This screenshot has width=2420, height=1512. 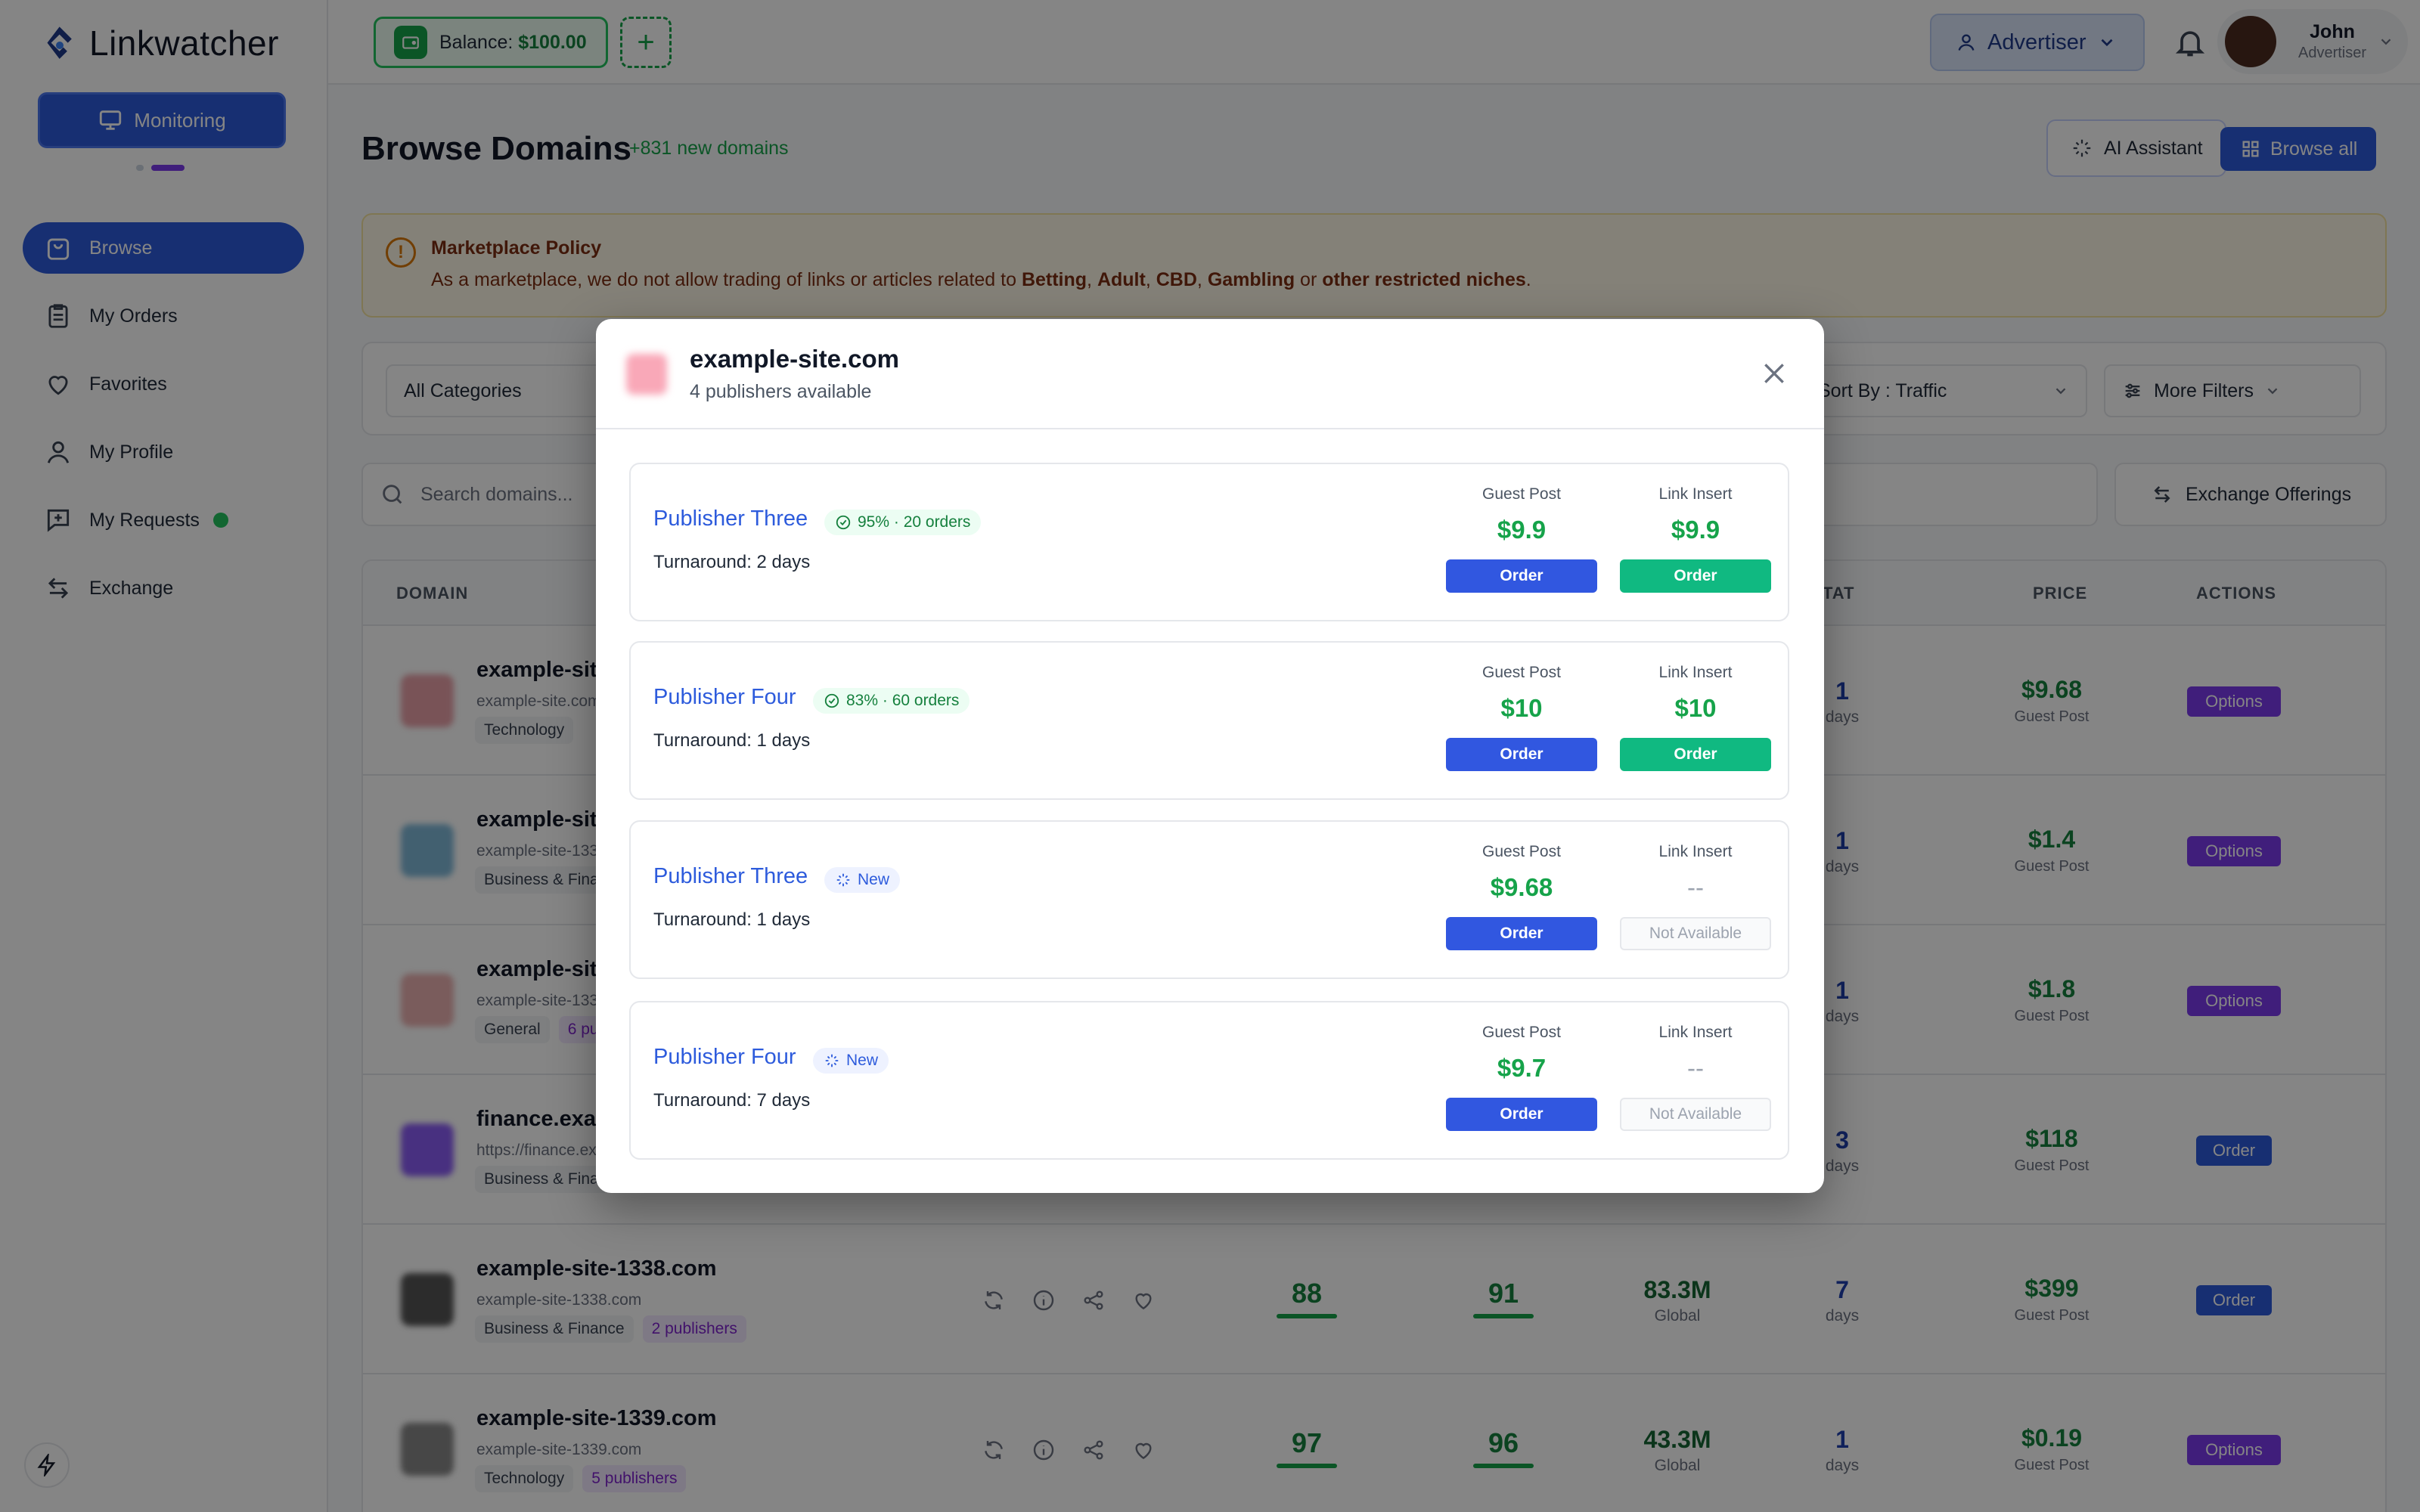 I want to click on browse-all-label: Browse all, so click(x=2314, y=149).